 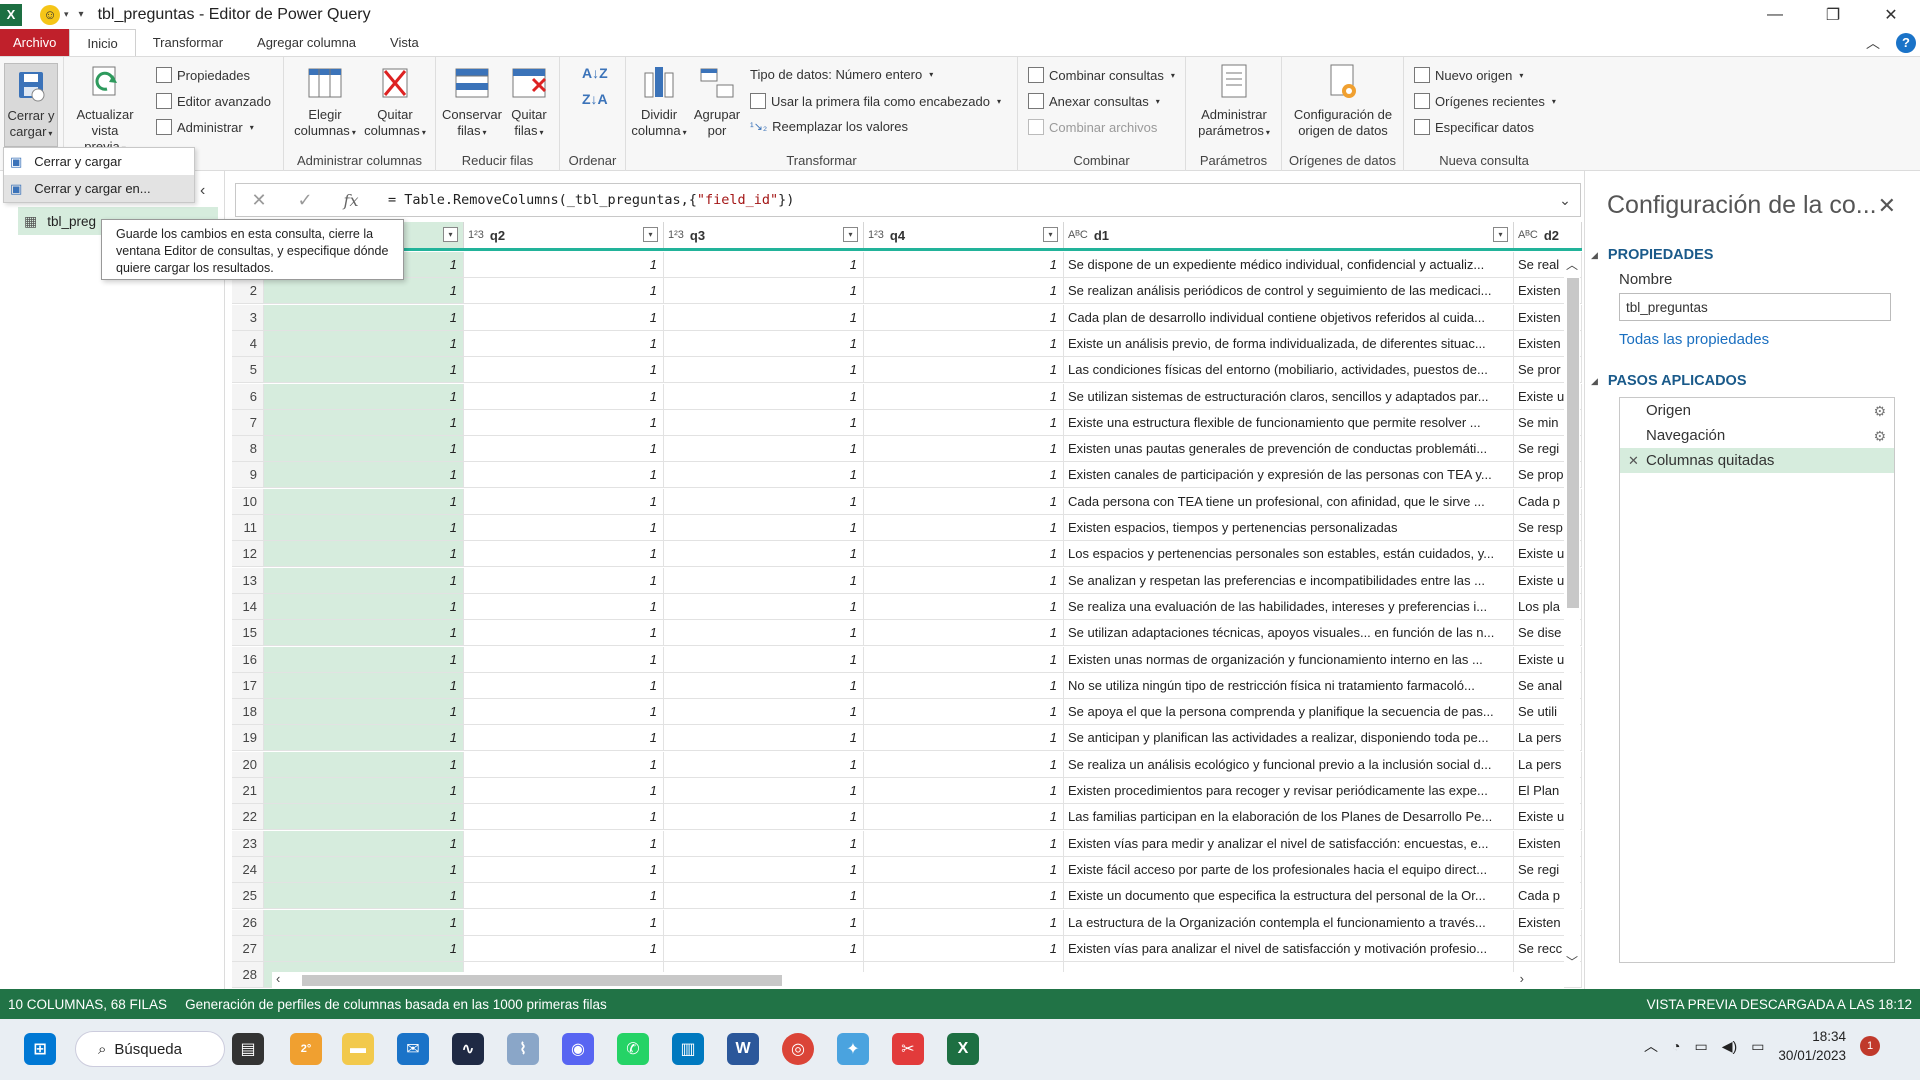 What do you see at coordinates (578, 1049) in the screenshot?
I see `discord-icon: ◉` at bounding box center [578, 1049].